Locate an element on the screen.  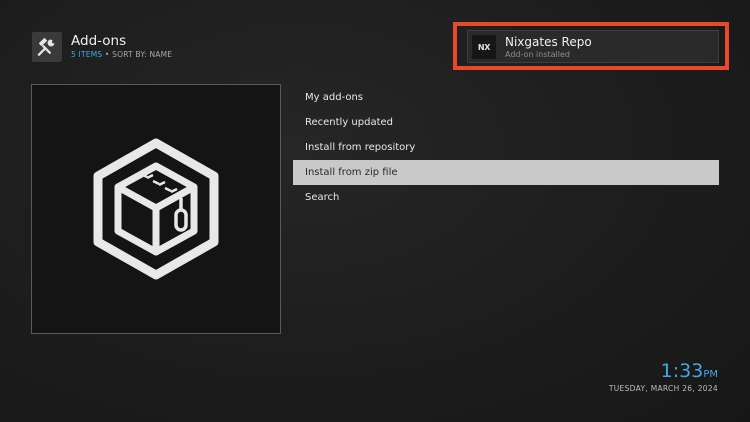
clock-date: TUESDAY, MARCH 26, 2024 is located at coordinates (663, 388).